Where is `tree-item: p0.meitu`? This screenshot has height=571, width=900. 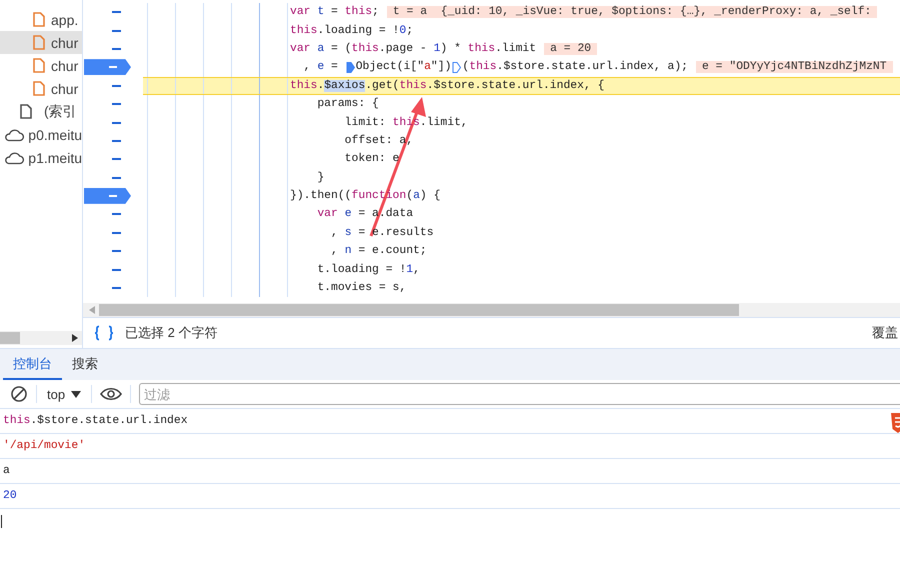
tree-item: p0.meitu is located at coordinates (41, 134).